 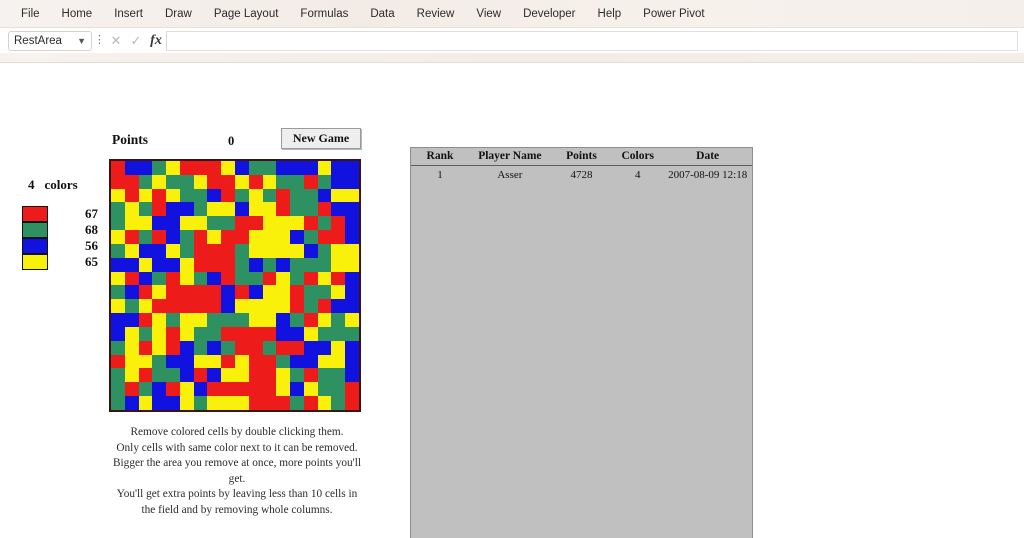 I want to click on ribbon-tab-power-pivot: Power Pivot, so click(x=673, y=14).